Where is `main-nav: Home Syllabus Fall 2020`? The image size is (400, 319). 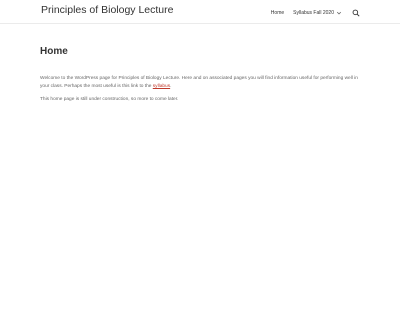 main-nav: Home Syllabus Fall 2020 is located at coordinates (315, 13).